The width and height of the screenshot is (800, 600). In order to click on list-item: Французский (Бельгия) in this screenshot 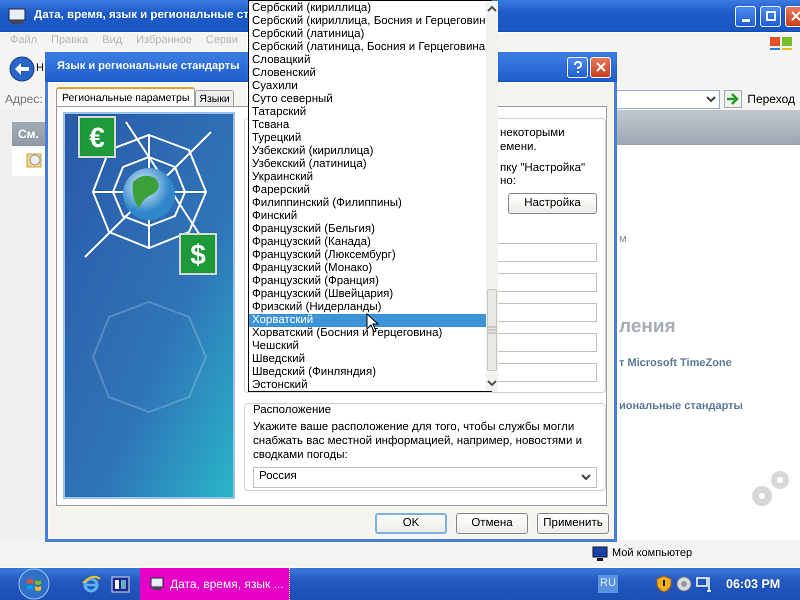, I will do `click(367, 229)`.